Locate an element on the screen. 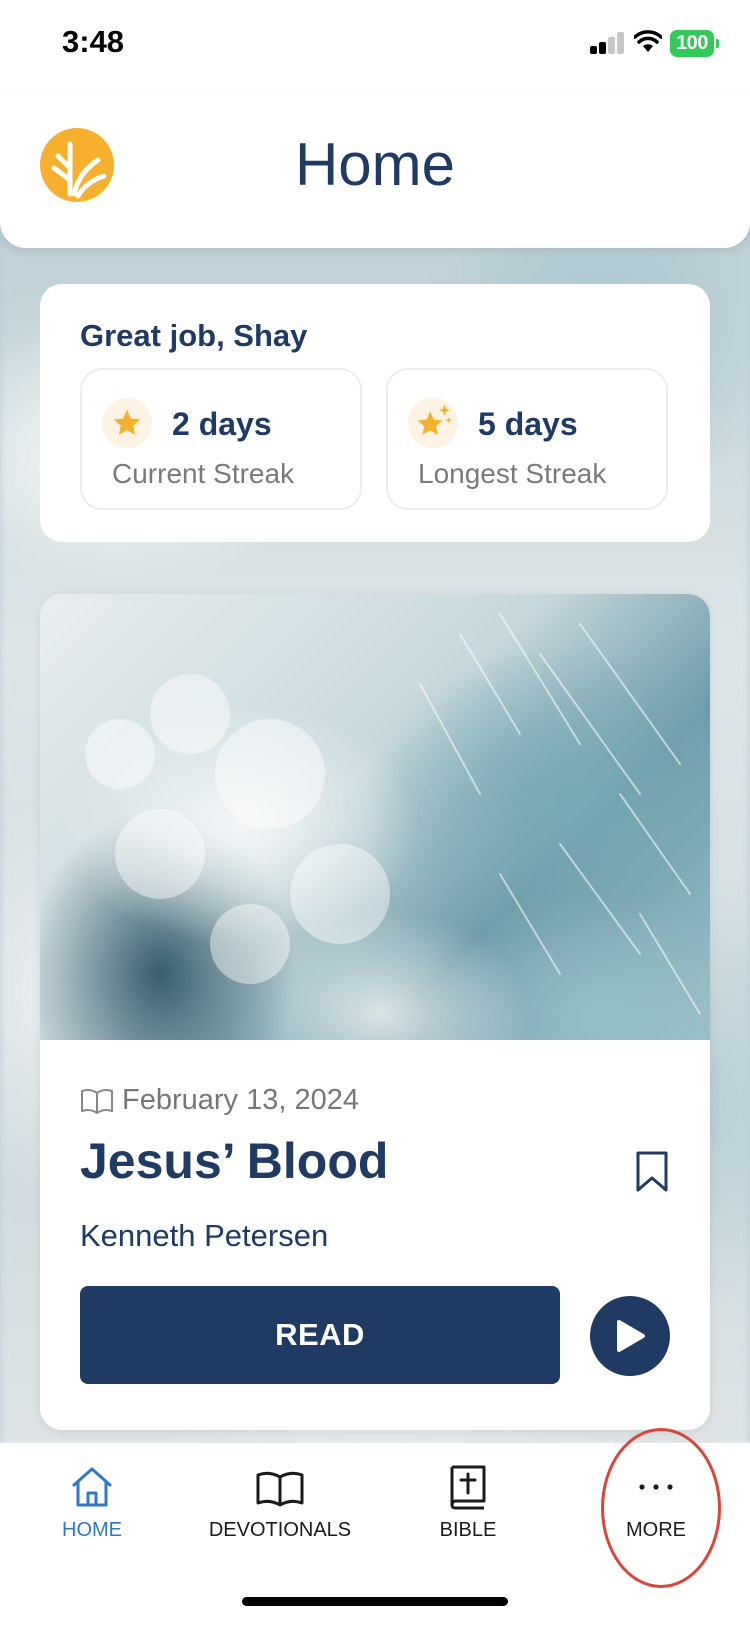 The height and width of the screenshot is (1625, 750). app-header: Home is located at coordinates (375, 169).